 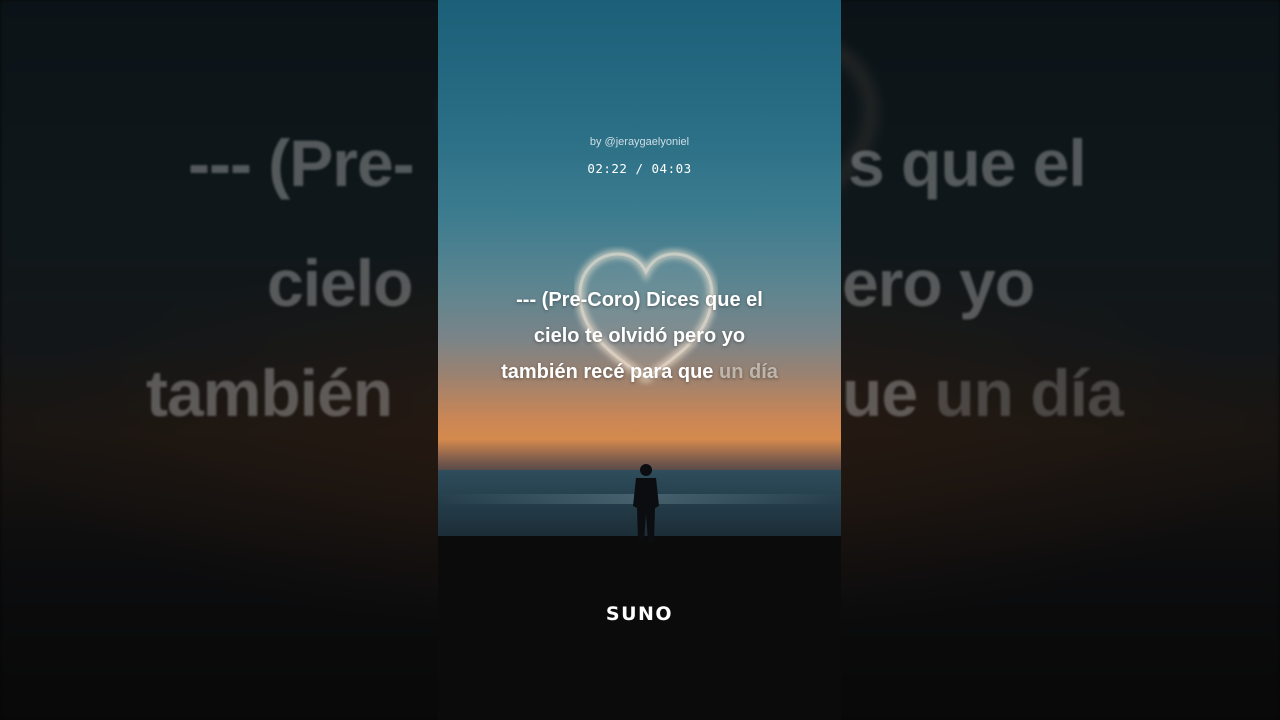 I want to click on lyric-line-2: cielo te olvidó pero yo, so click(x=639, y=336).